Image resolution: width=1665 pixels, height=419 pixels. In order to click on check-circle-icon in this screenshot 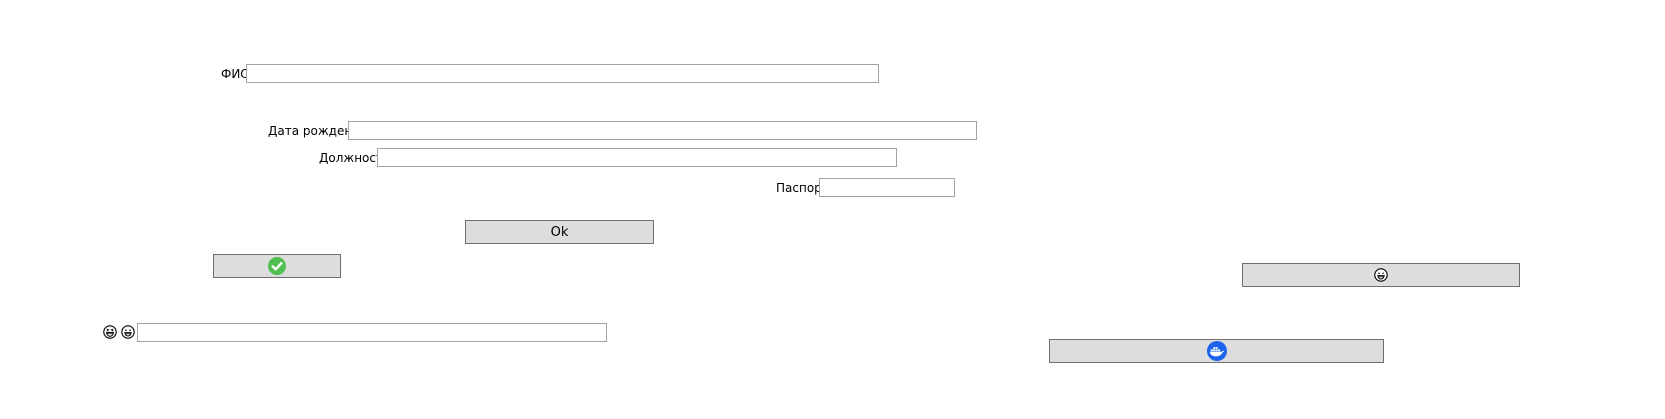, I will do `click(277, 266)`.